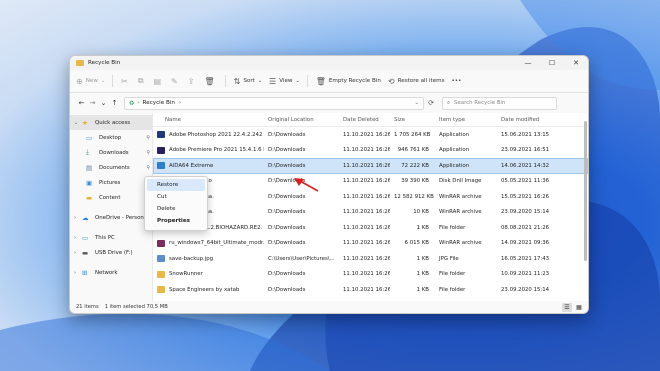 This screenshot has width=660, height=371. What do you see at coordinates (176, 209) in the screenshot?
I see `context-delete-item: Delete` at bounding box center [176, 209].